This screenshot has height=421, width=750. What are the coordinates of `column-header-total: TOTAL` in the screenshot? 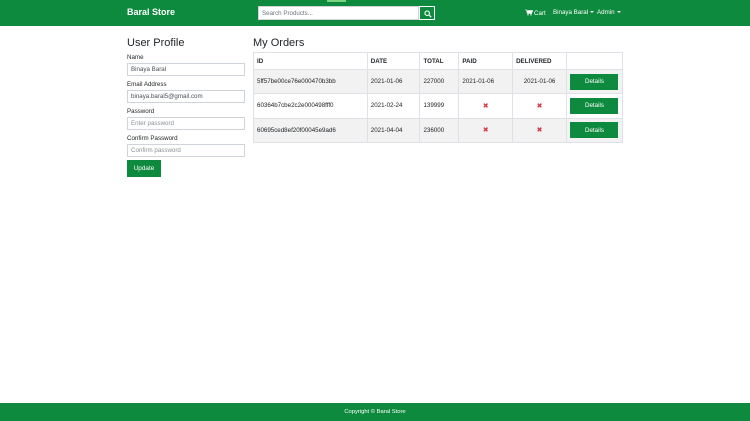 It's located at (439, 61).